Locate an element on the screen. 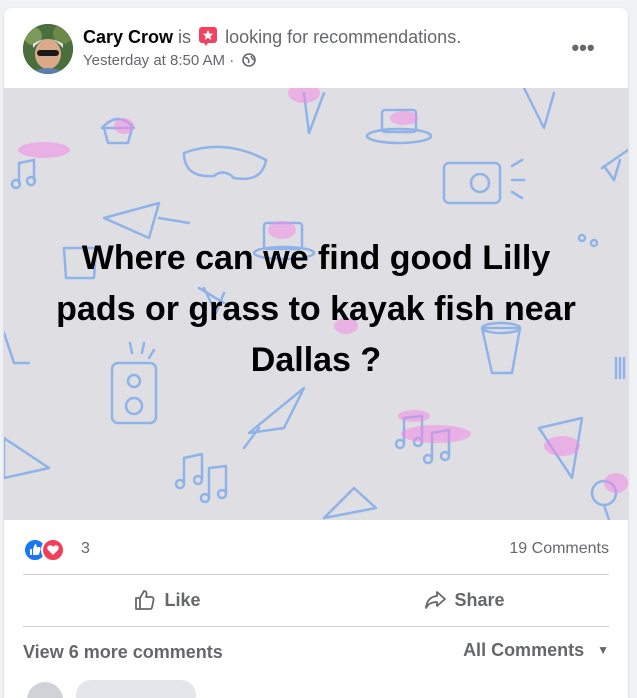 This screenshot has width=637, height=698. more-horizontal-icon: ••• is located at coordinates (583, 47).